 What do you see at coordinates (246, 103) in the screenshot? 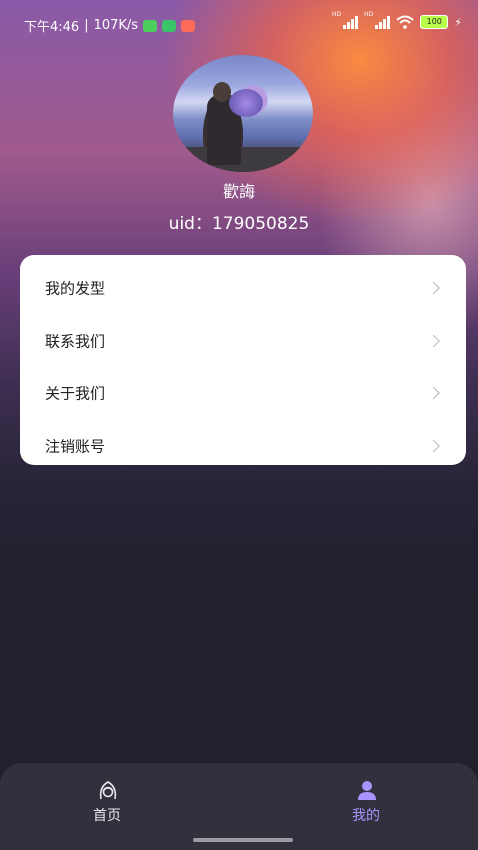
I see `avatar-flowers` at bounding box center [246, 103].